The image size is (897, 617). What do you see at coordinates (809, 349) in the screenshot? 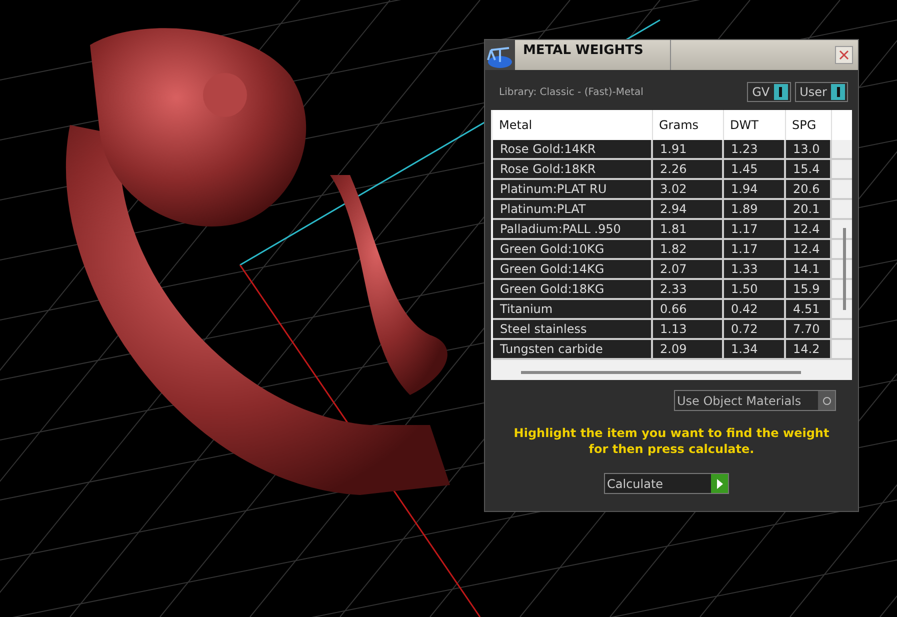
I see `table-cell: 14.2` at bounding box center [809, 349].